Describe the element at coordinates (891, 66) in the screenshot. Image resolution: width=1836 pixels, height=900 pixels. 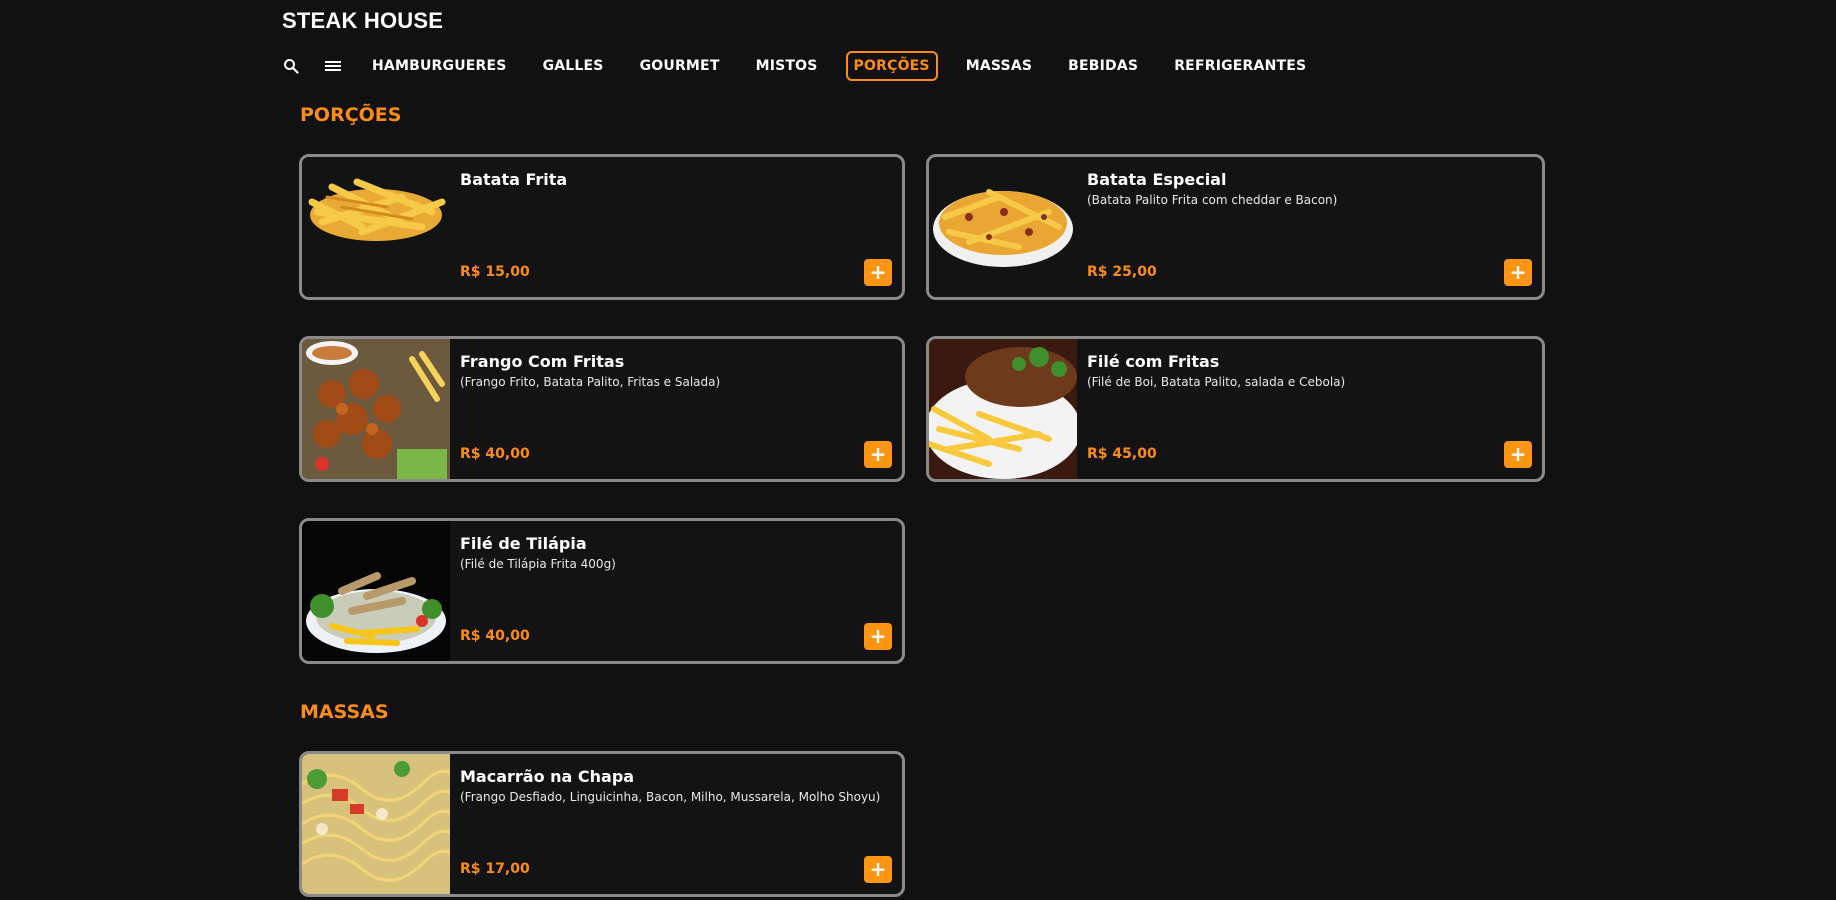
I see `tab-porcoes: PORÇÕES` at that location.